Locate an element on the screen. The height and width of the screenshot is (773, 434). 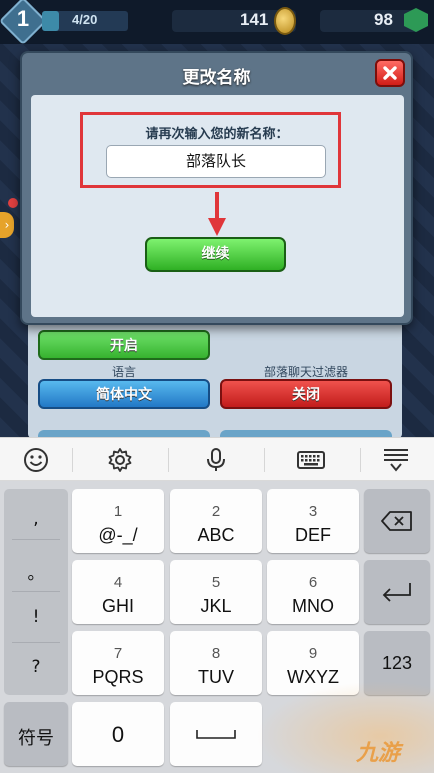
close-button is located at coordinates (390, 73).